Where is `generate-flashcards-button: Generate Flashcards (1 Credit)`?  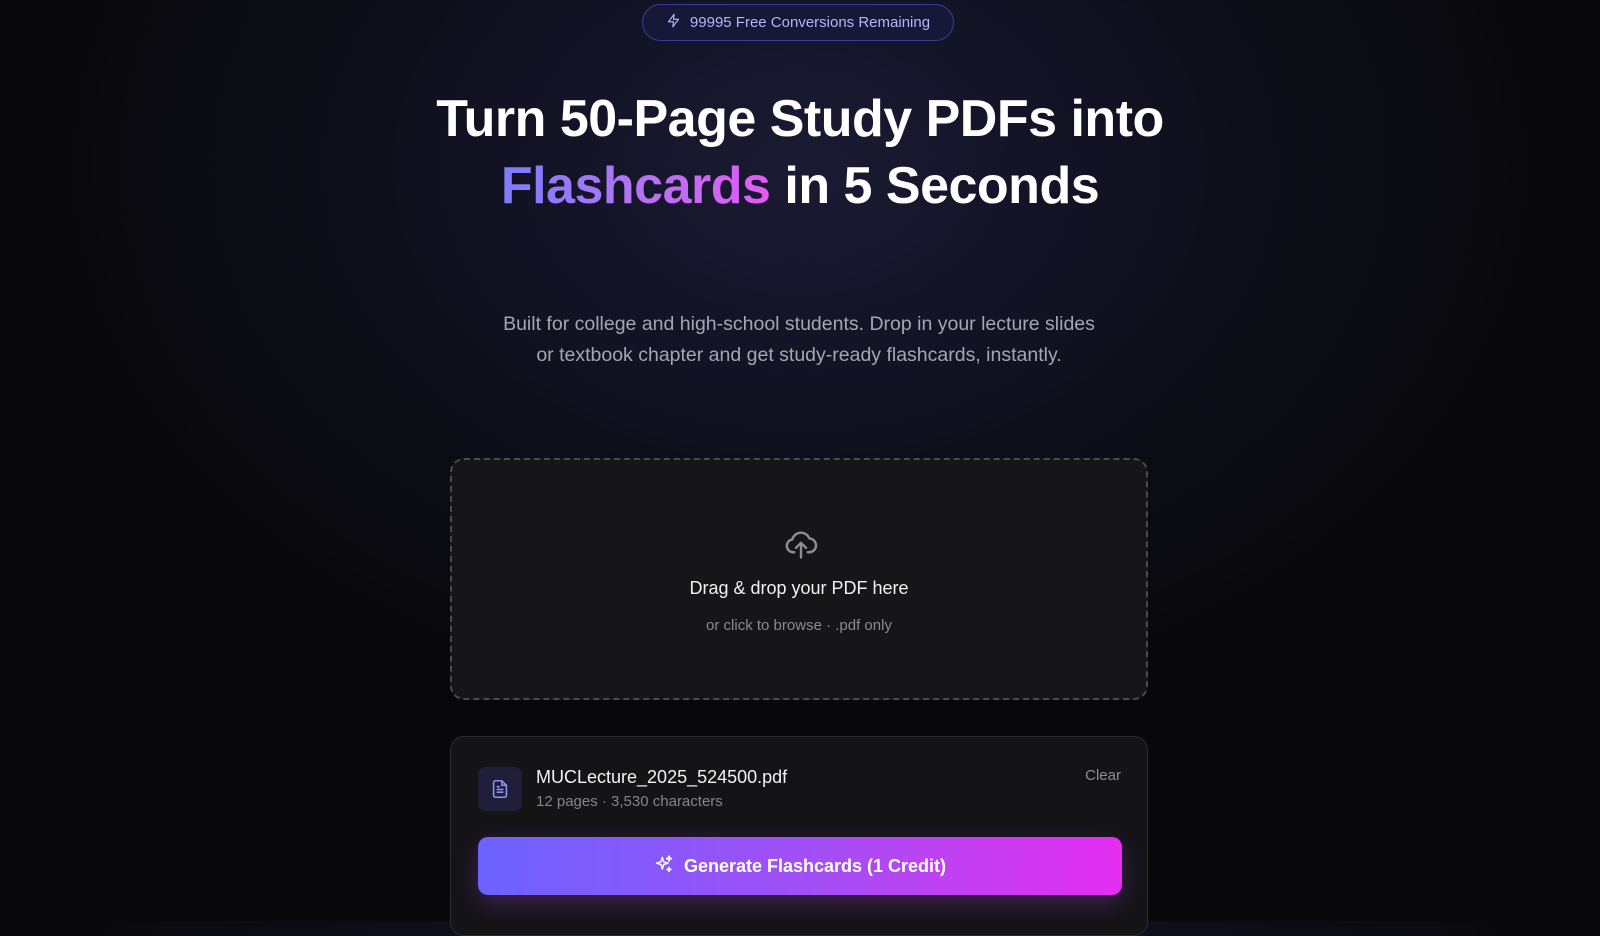 generate-flashcards-button: Generate Flashcards (1 Credit) is located at coordinates (800, 866).